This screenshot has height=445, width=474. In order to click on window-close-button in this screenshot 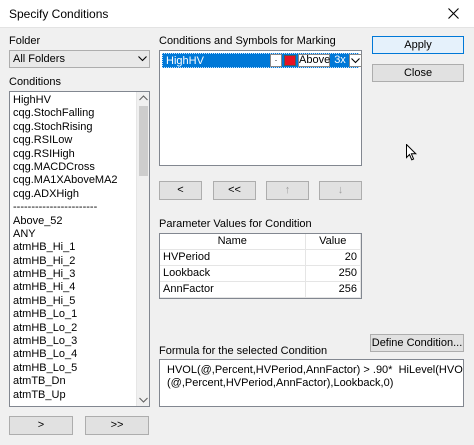, I will do `click(454, 14)`.